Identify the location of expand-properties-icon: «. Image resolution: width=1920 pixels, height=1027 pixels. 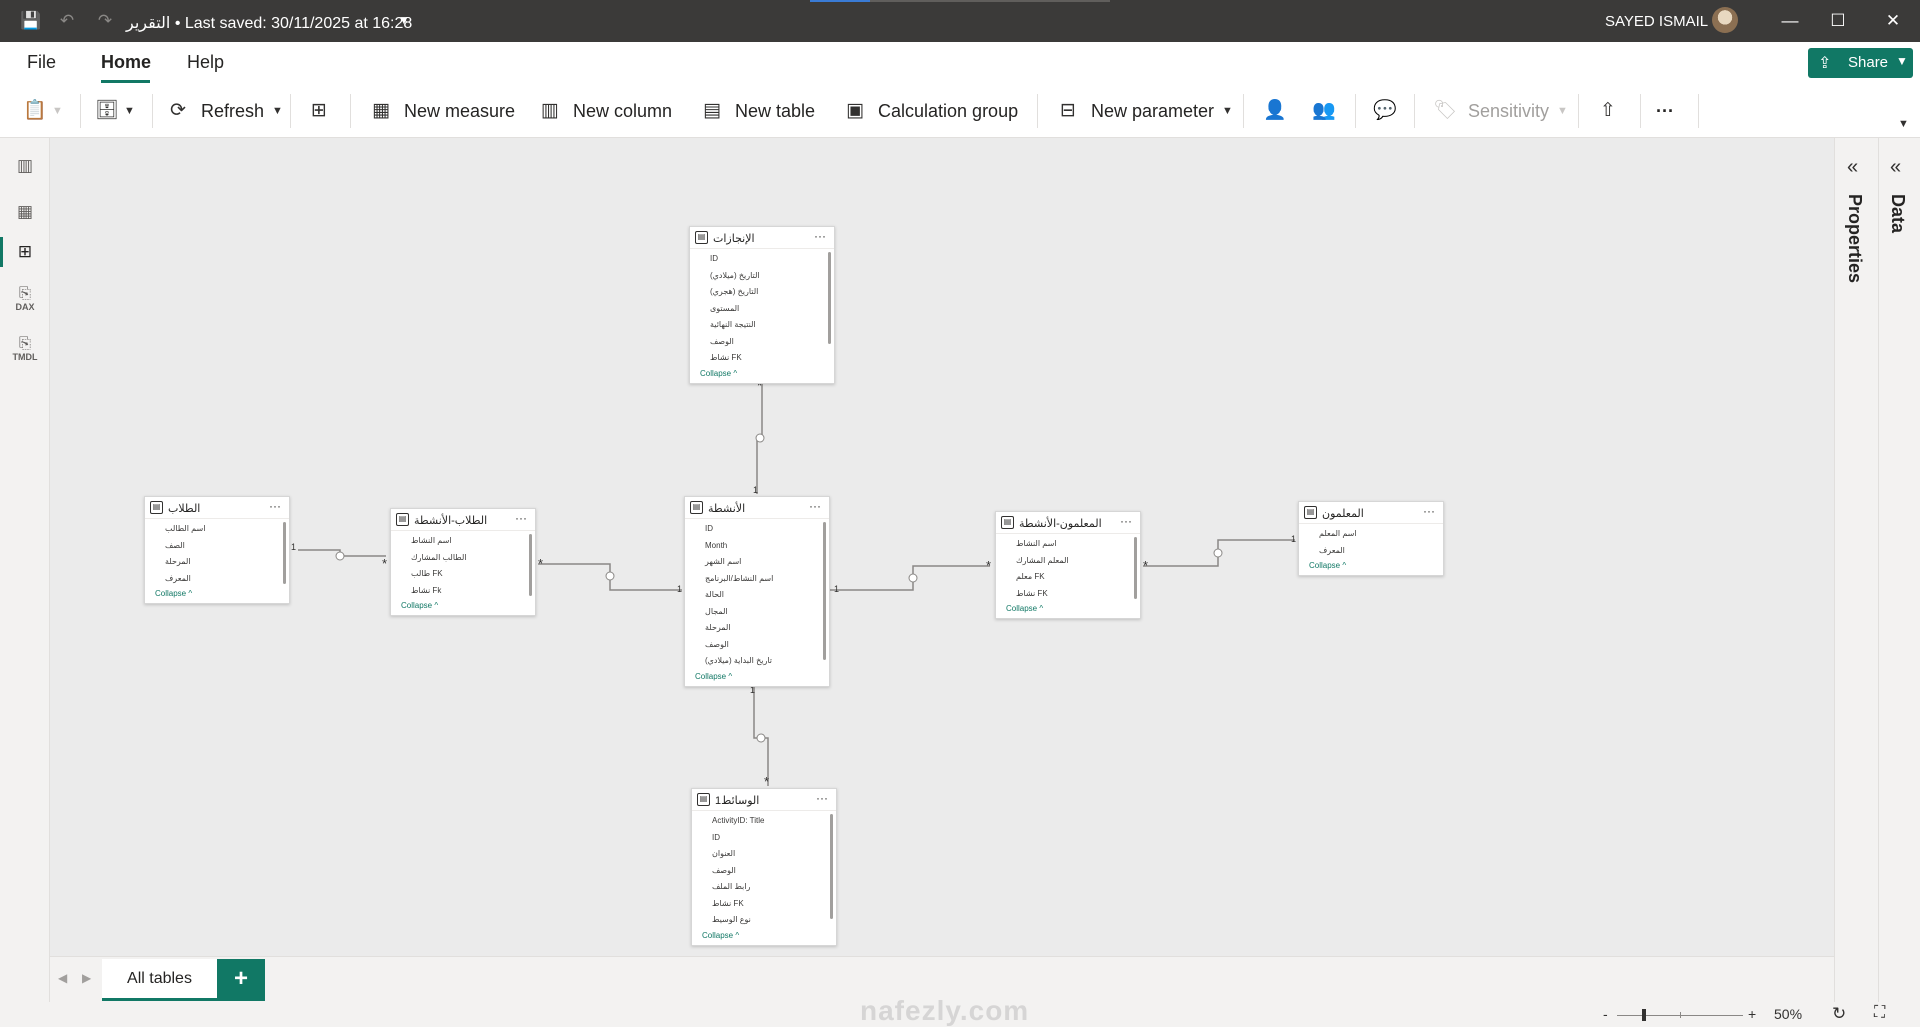
(1852, 167).